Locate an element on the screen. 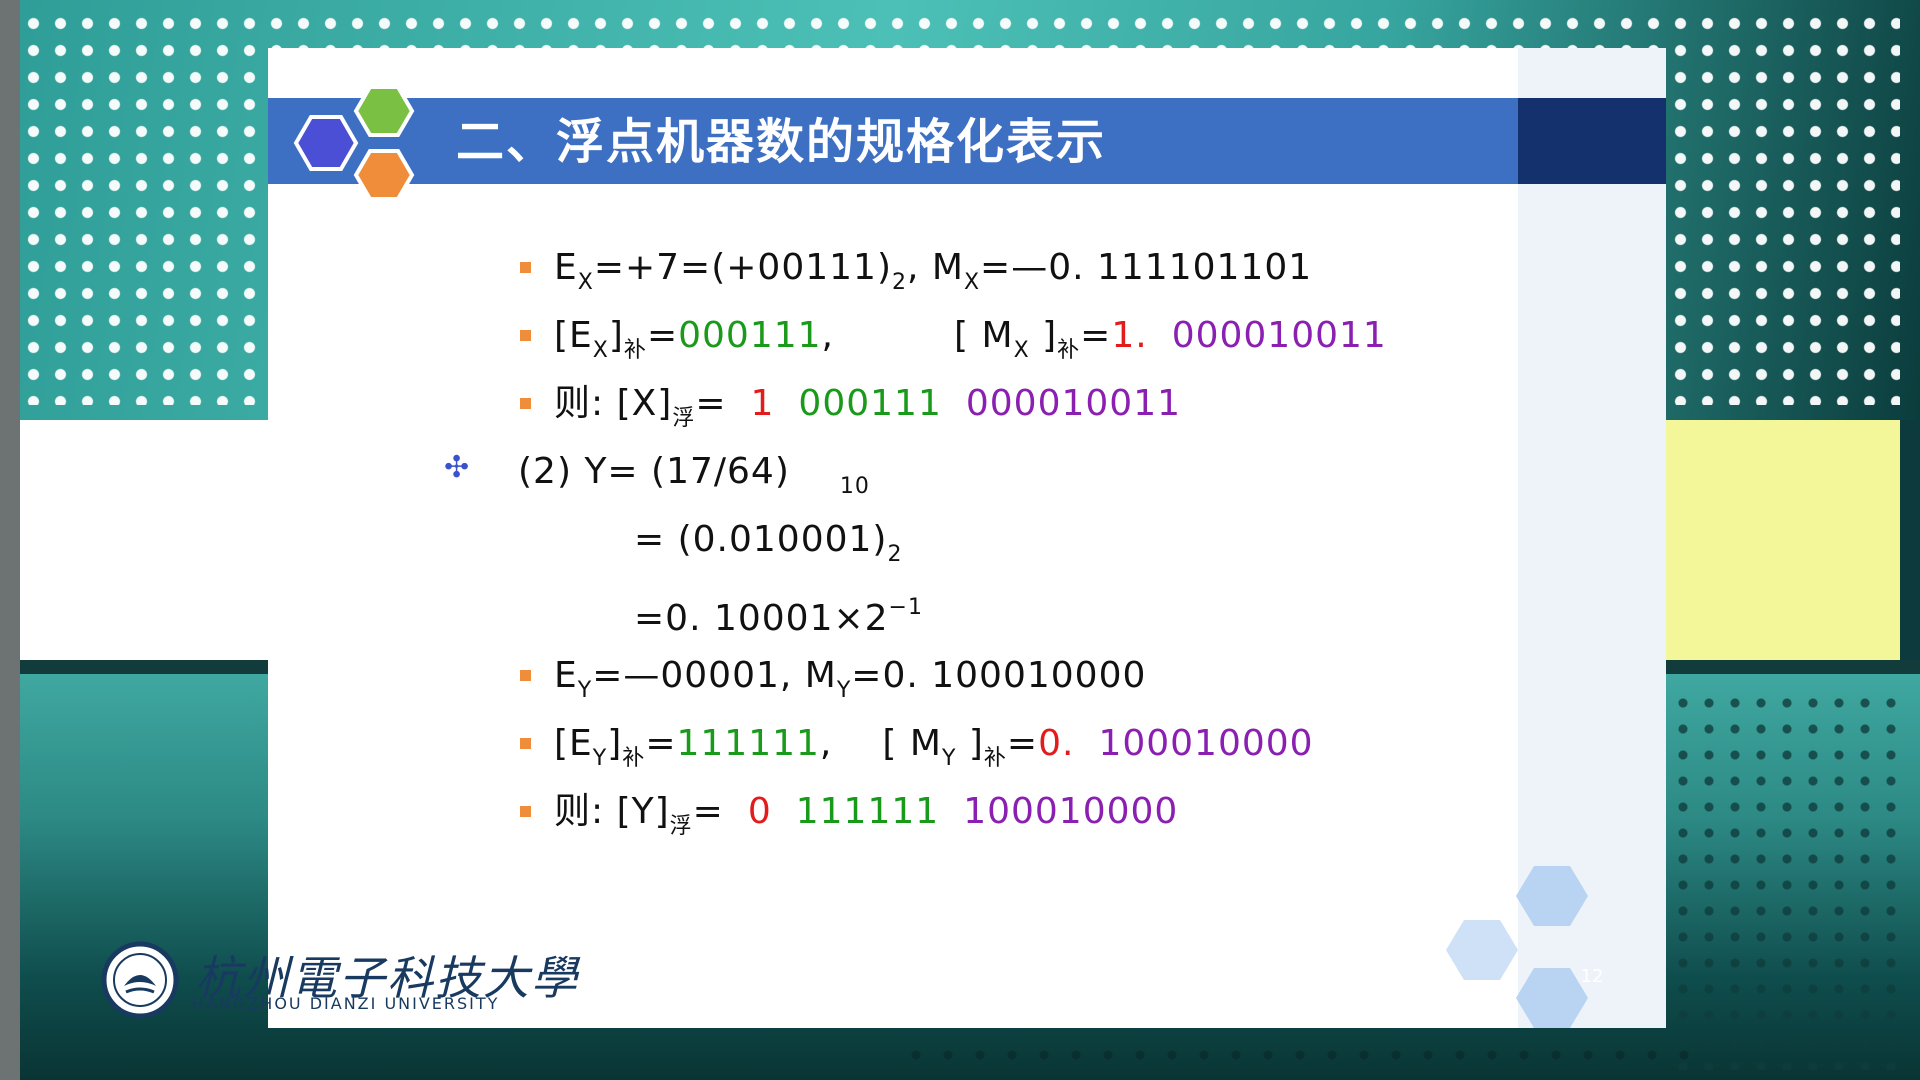 This screenshot has width=1920, height=1080. university-logo: 杭州電子科技大學 HANGZHOU DIANZI UNIVERSITY is located at coordinates (338, 980).